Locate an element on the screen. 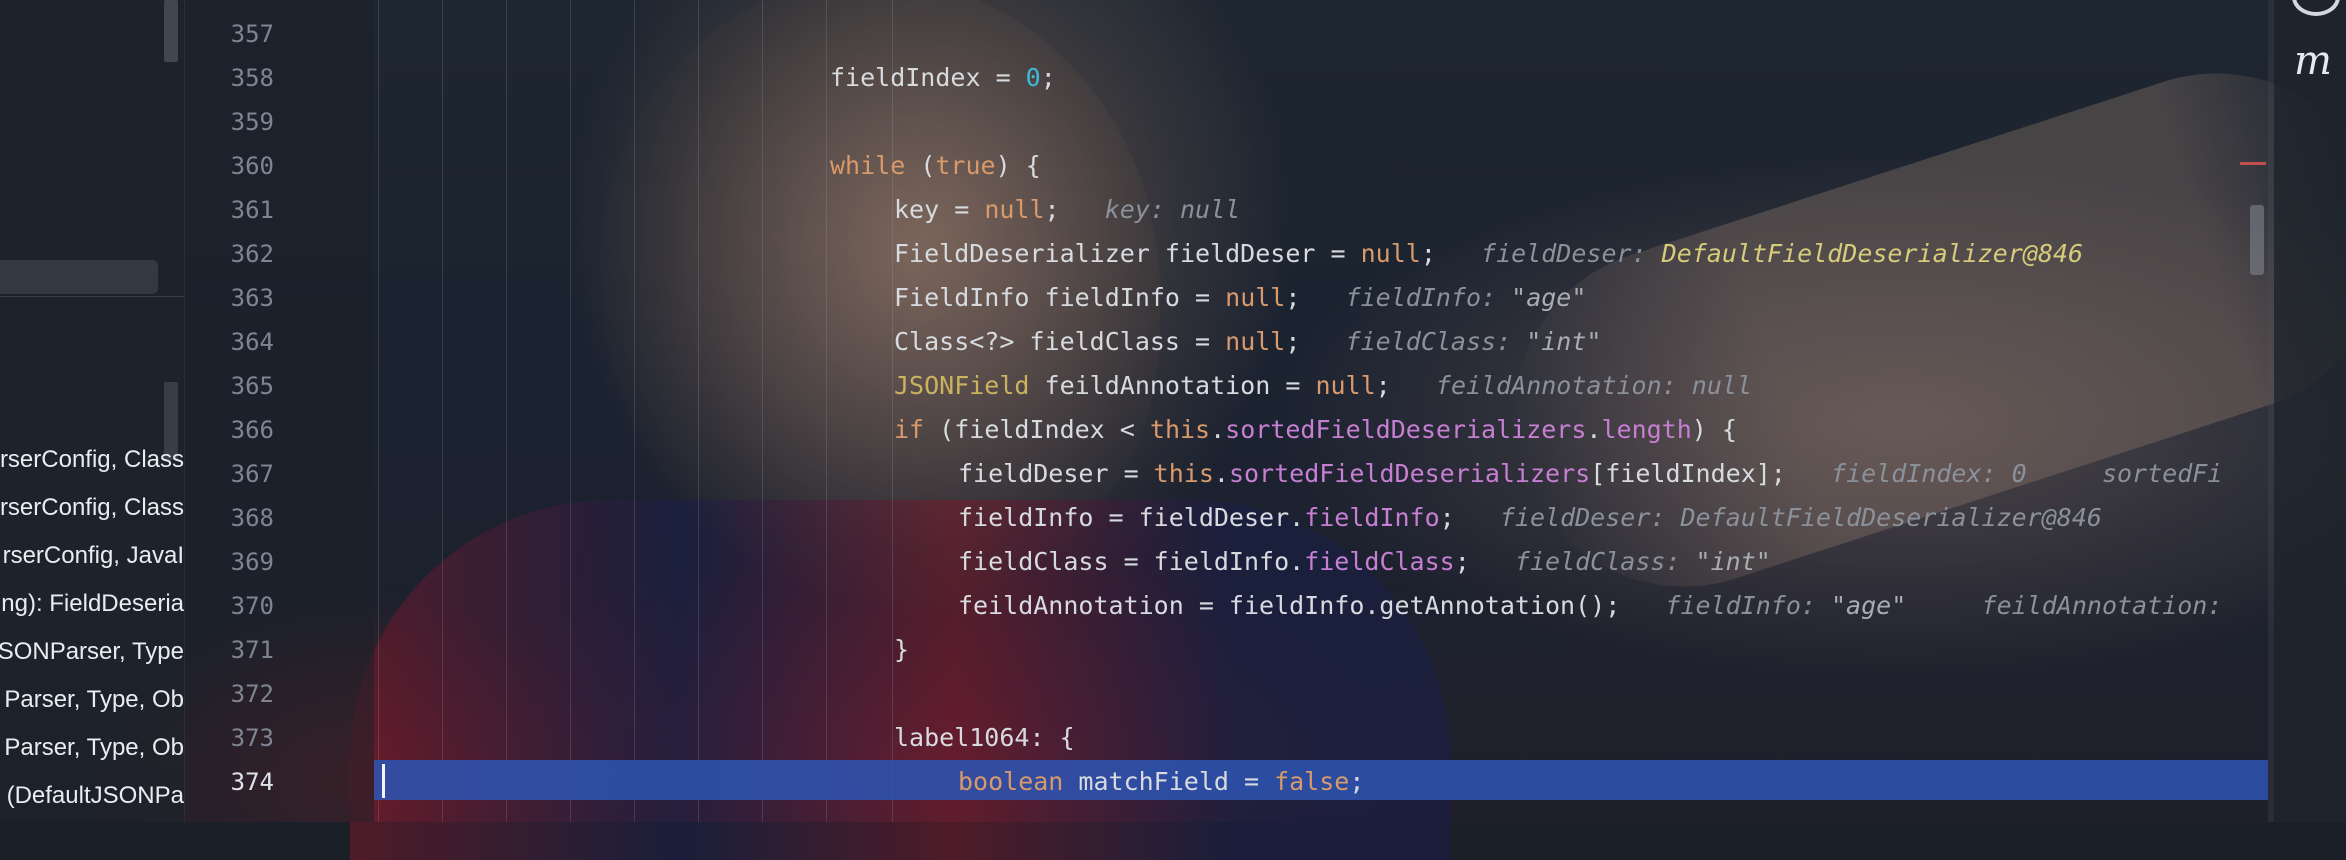 Image resolution: width=2346 pixels, height=860 pixels. error-stripe-marker is located at coordinates (2253, 163).